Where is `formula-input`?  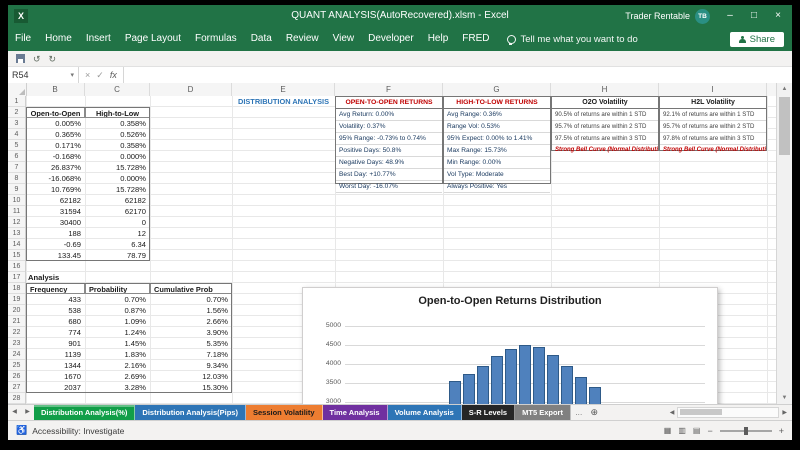 formula-input is located at coordinates (457, 75).